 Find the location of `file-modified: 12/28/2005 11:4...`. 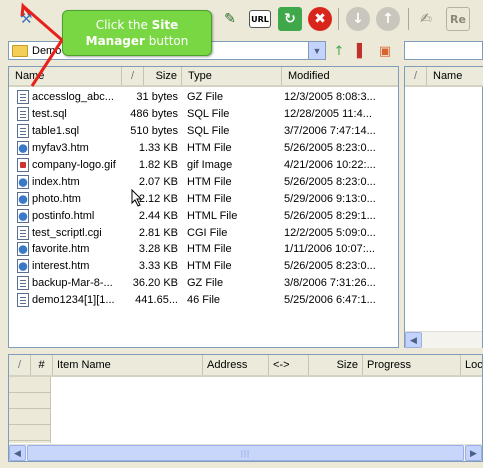

file-modified: 12/28/2005 11:4... is located at coordinates (328, 114).